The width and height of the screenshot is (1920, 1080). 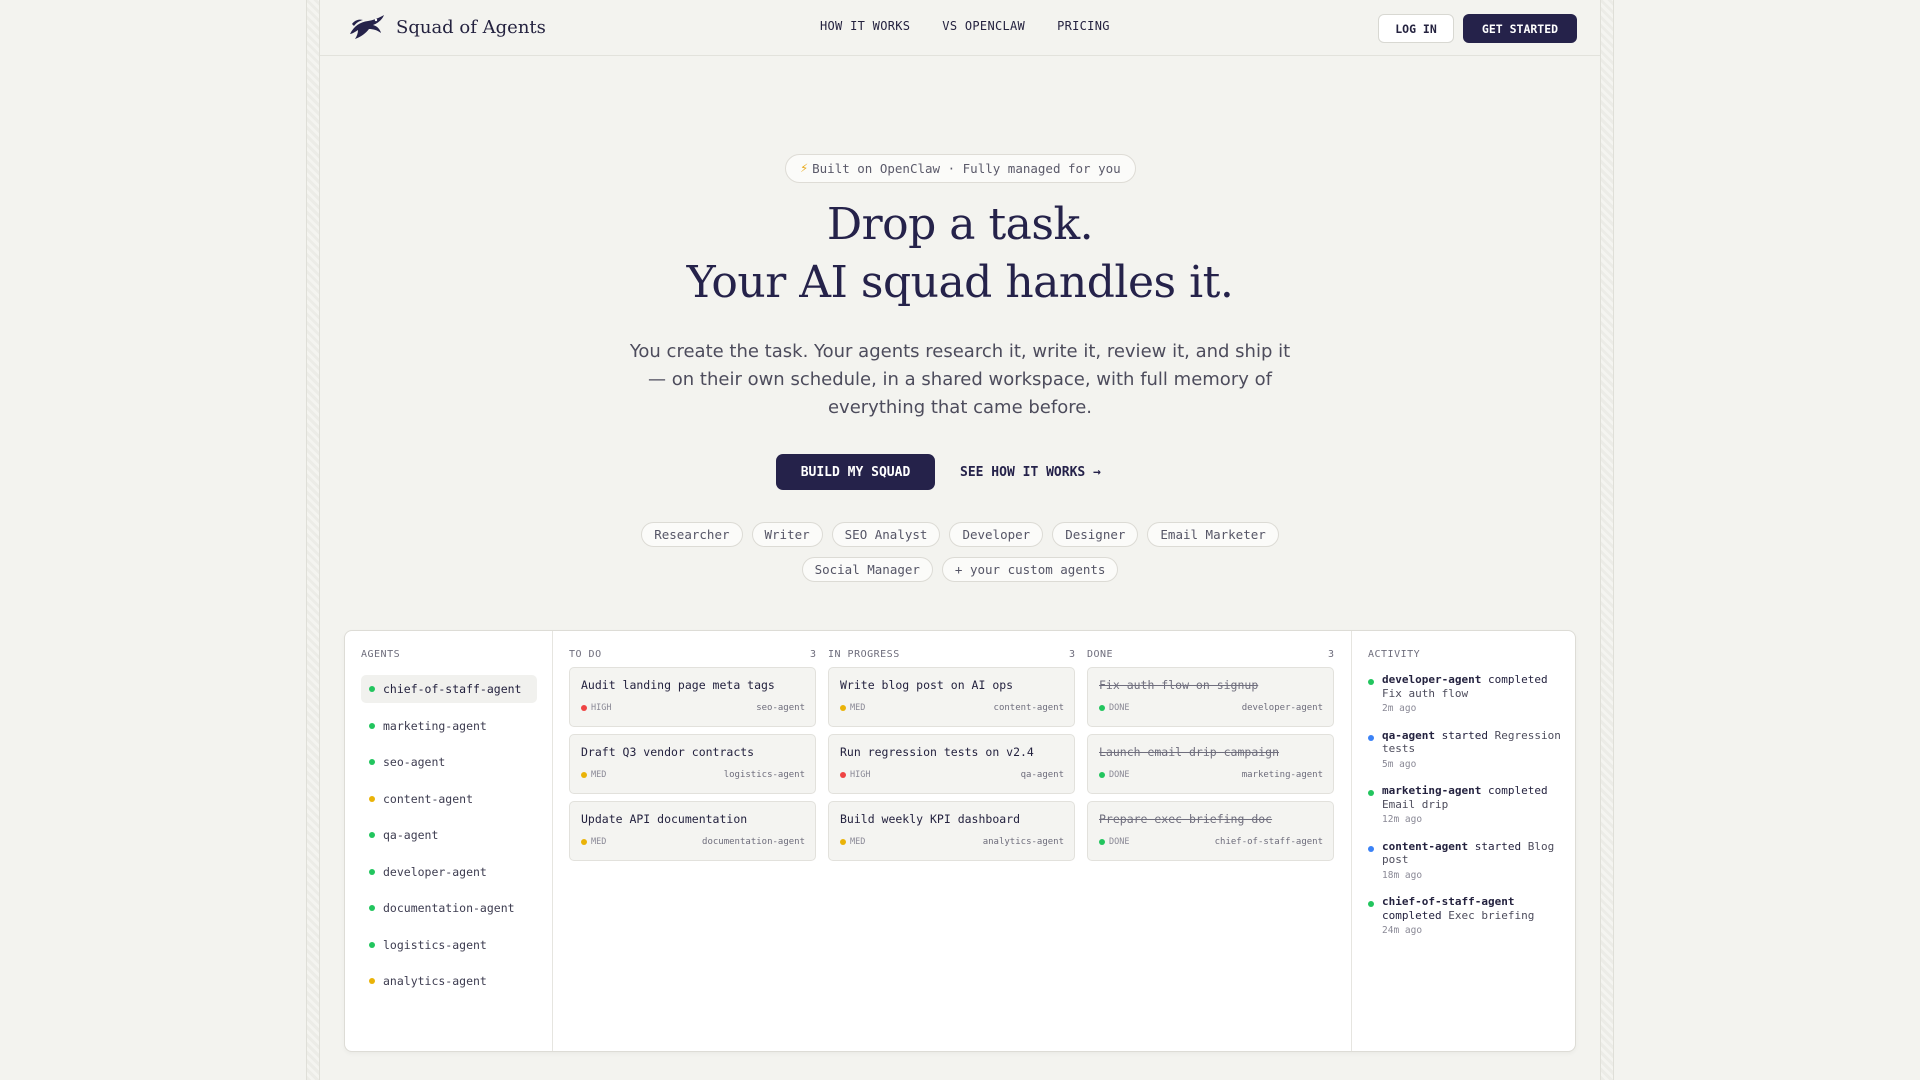 I want to click on column-title: IN PROGRESS, so click(x=864, y=654).